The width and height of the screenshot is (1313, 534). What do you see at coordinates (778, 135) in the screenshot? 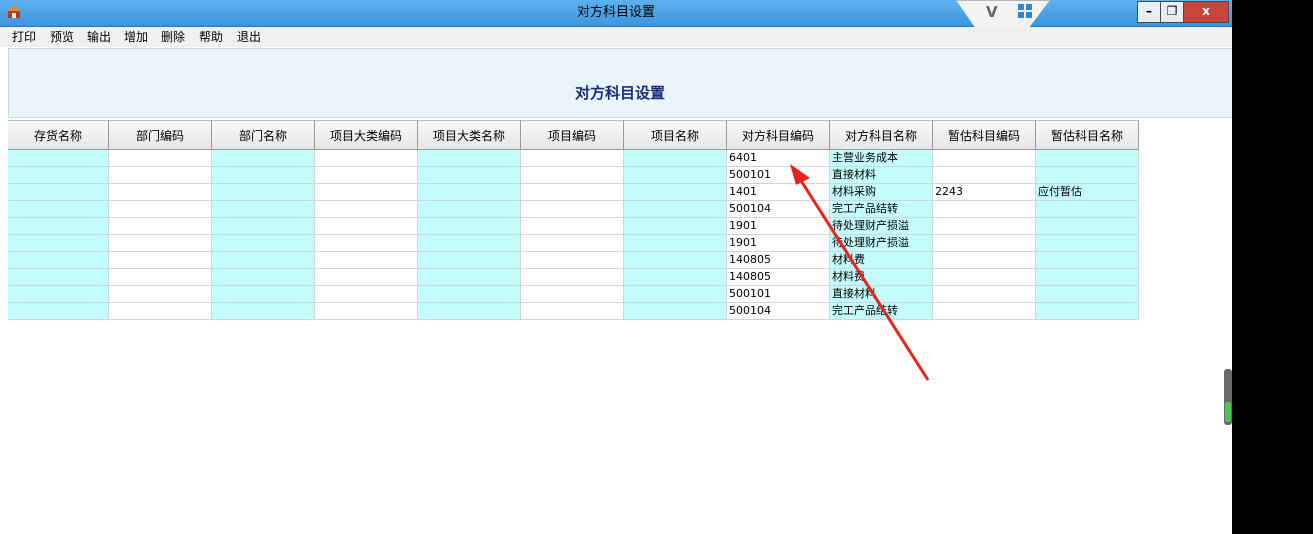
I see `col-header-counter-subject-code: 对方科目编码` at bounding box center [778, 135].